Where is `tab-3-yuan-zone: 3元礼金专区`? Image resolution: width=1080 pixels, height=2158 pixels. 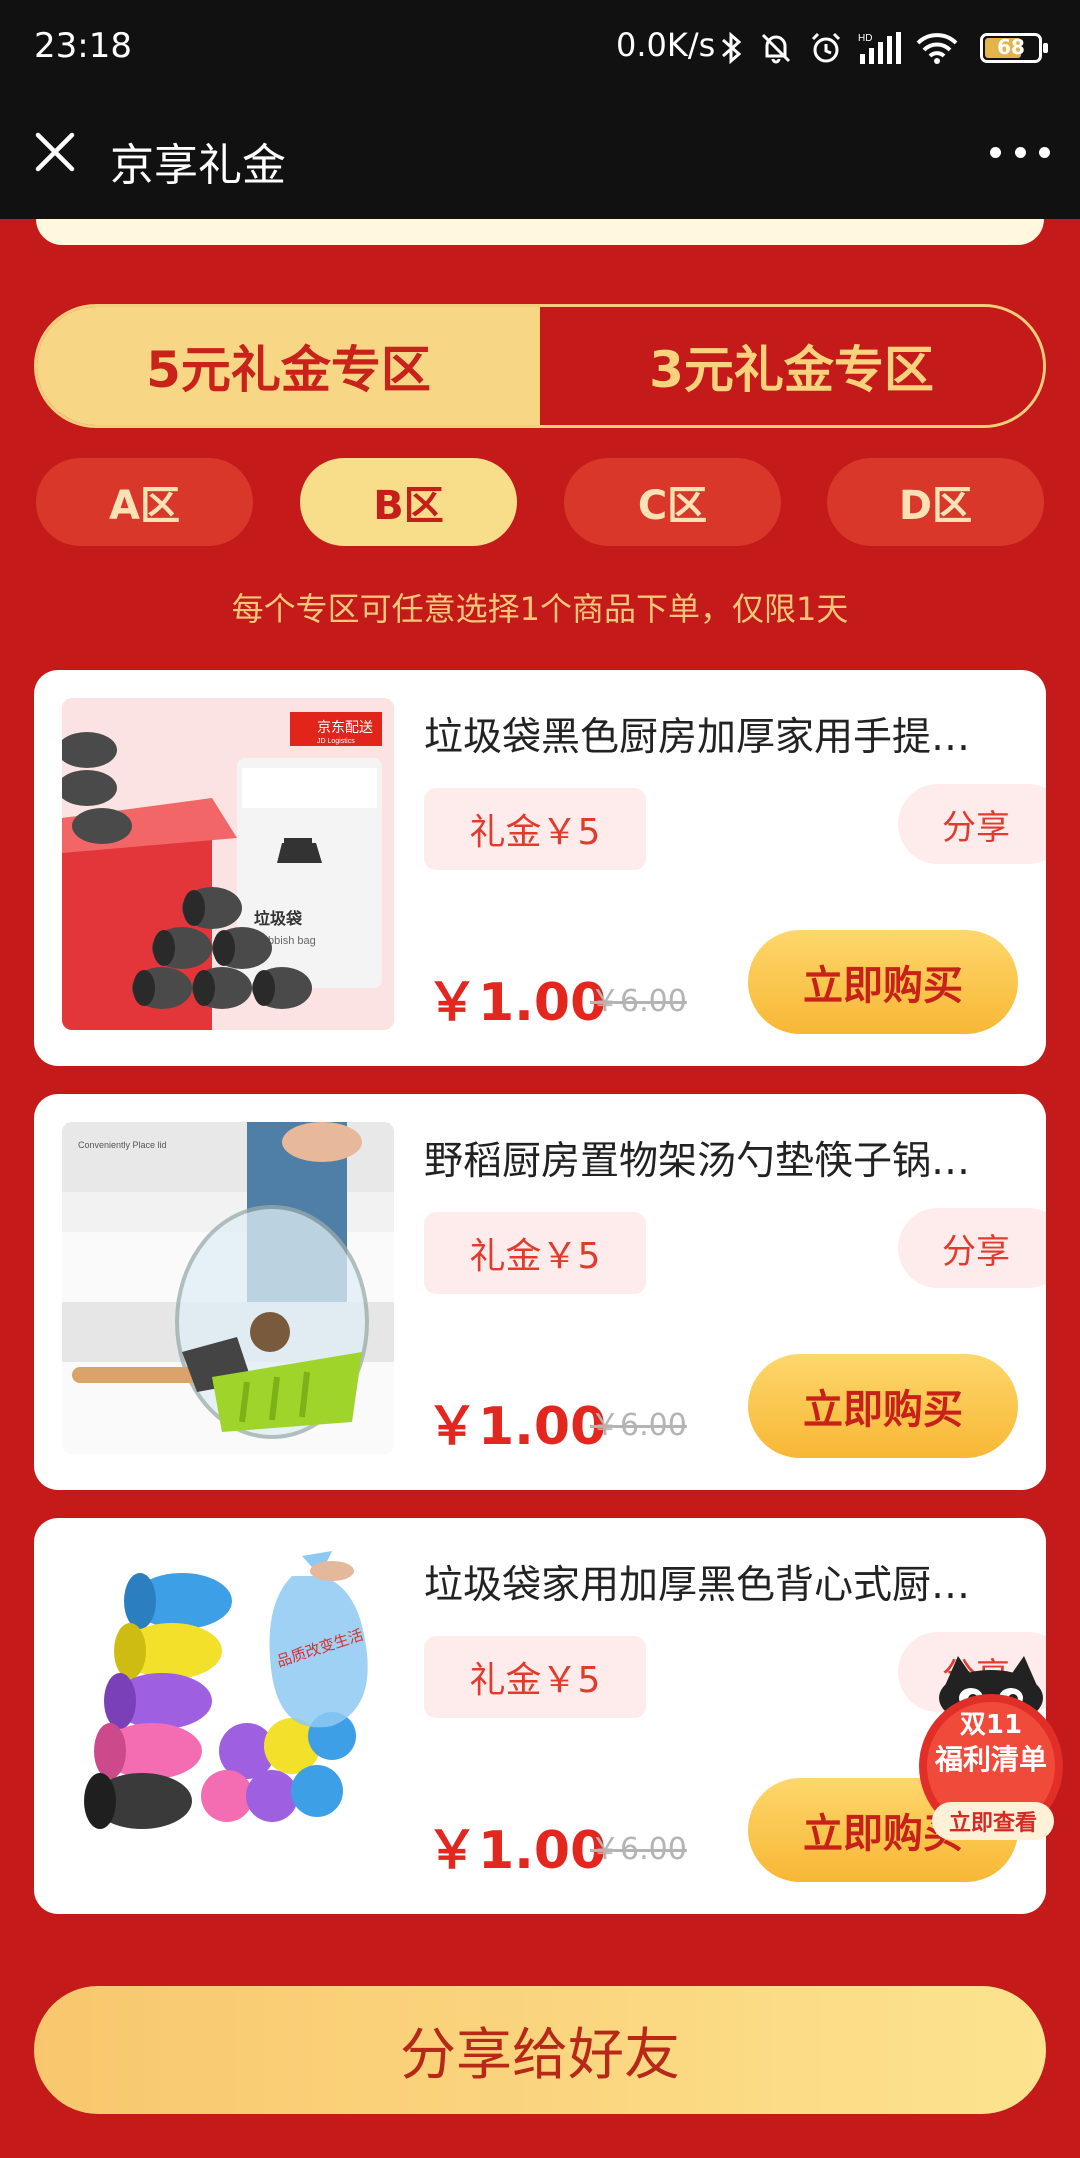 tab-3-yuan-zone: 3元礼金专区 is located at coordinates (791, 366).